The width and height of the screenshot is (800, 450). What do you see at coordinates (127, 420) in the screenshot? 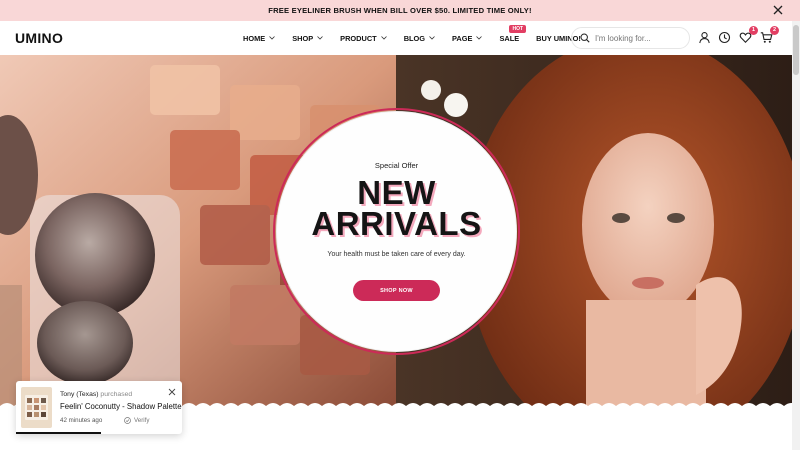
I see `check-circle-icon` at bounding box center [127, 420].